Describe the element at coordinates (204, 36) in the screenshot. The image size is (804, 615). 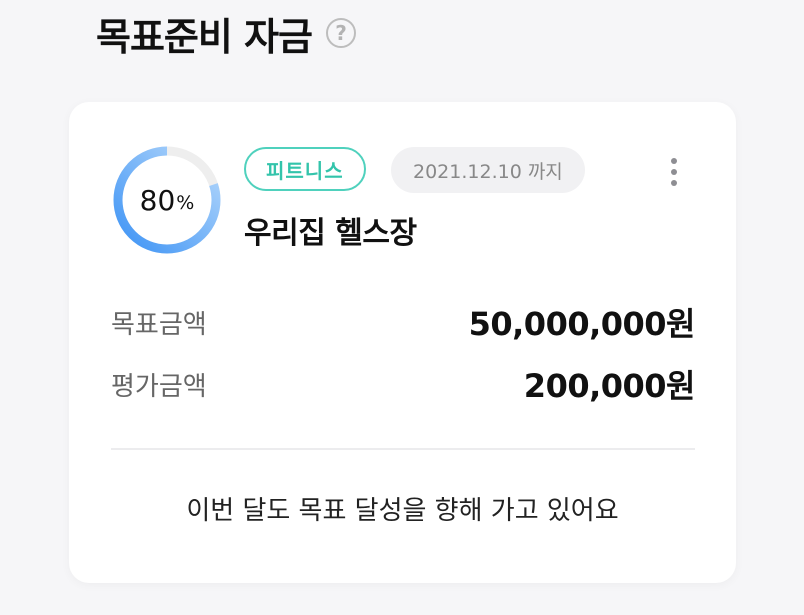
I see `section-title: 목표준비 자금` at that location.